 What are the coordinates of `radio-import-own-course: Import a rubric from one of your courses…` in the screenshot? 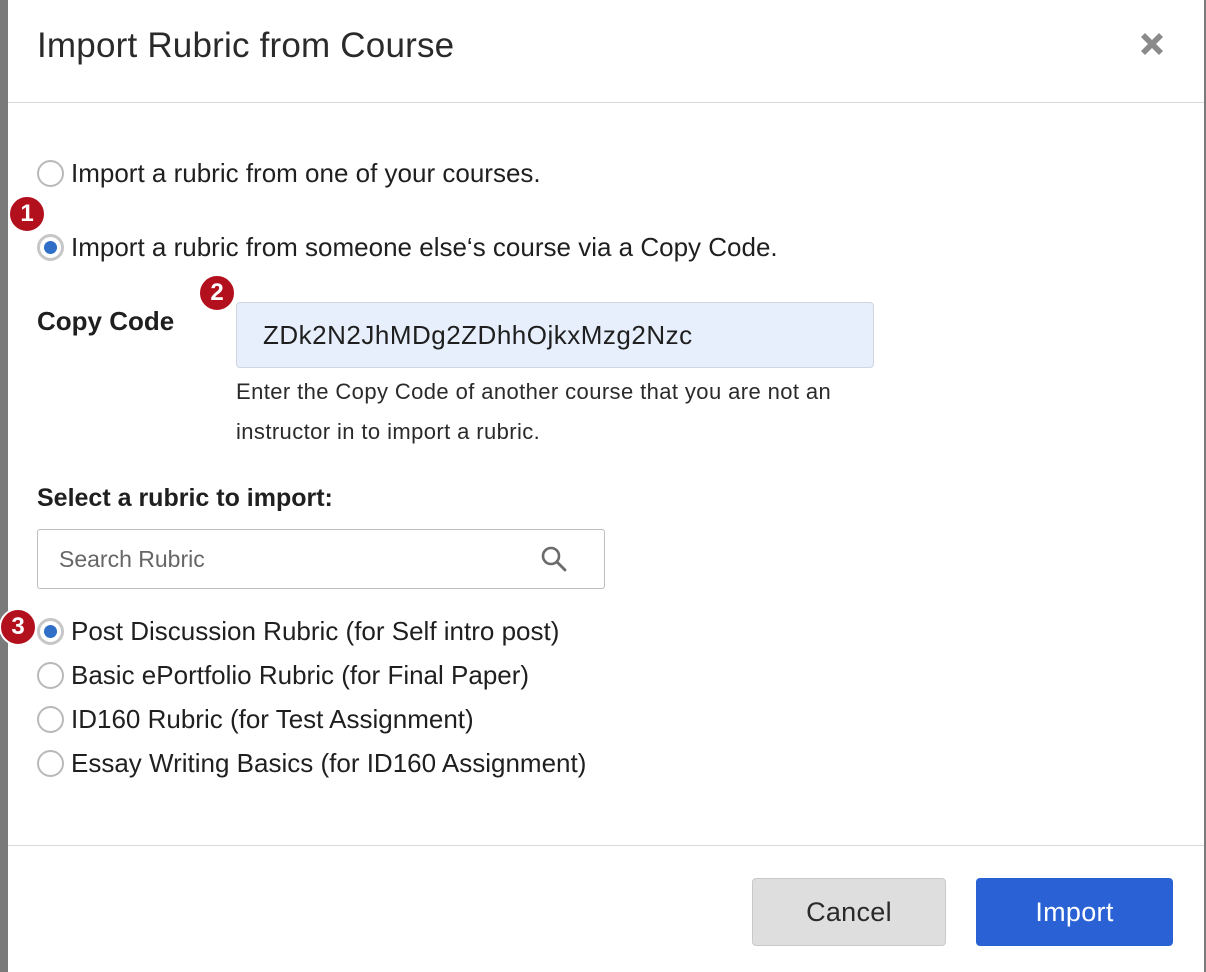 It's located at (289, 173).